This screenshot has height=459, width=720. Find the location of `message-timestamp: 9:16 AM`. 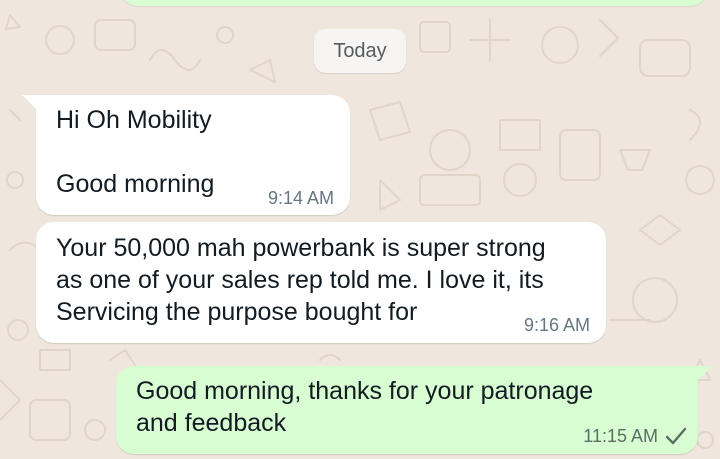

message-timestamp: 9:16 AM is located at coordinates (556, 325).